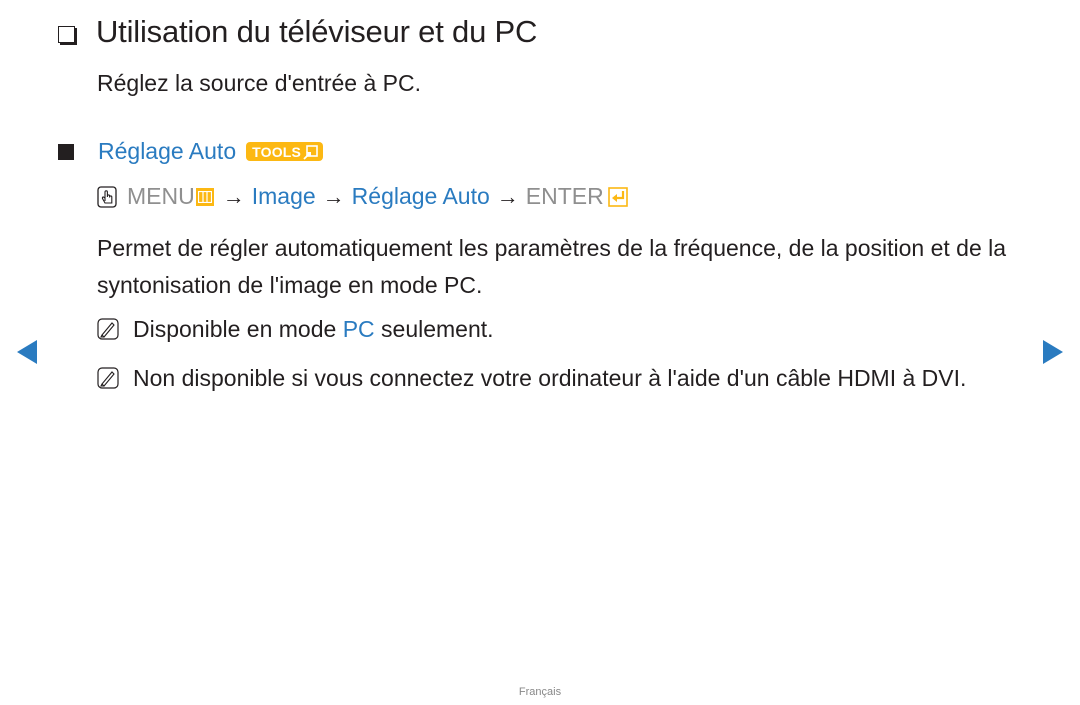  Describe the element at coordinates (204, 196) in the screenshot. I see `menu-icon` at that location.